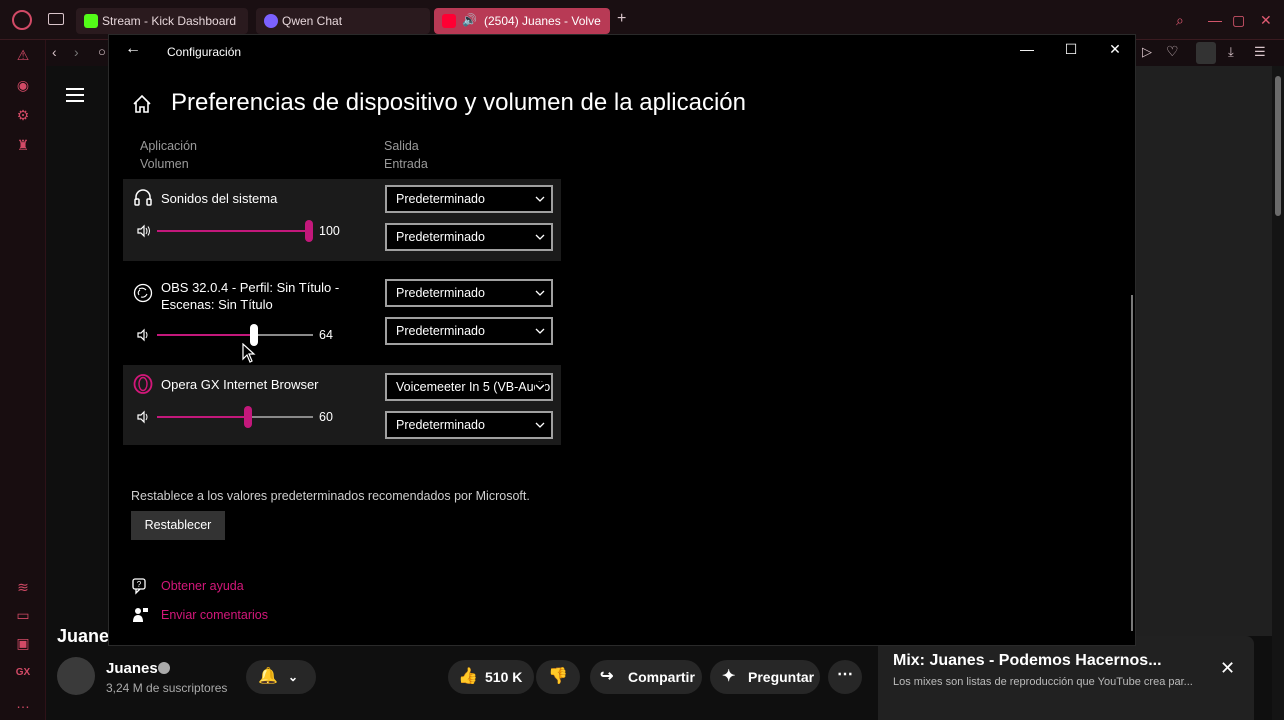 Image resolution: width=1284 pixels, height=720 pixels. What do you see at coordinates (22, 20) in the screenshot?
I see `opera-logo-icon` at bounding box center [22, 20].